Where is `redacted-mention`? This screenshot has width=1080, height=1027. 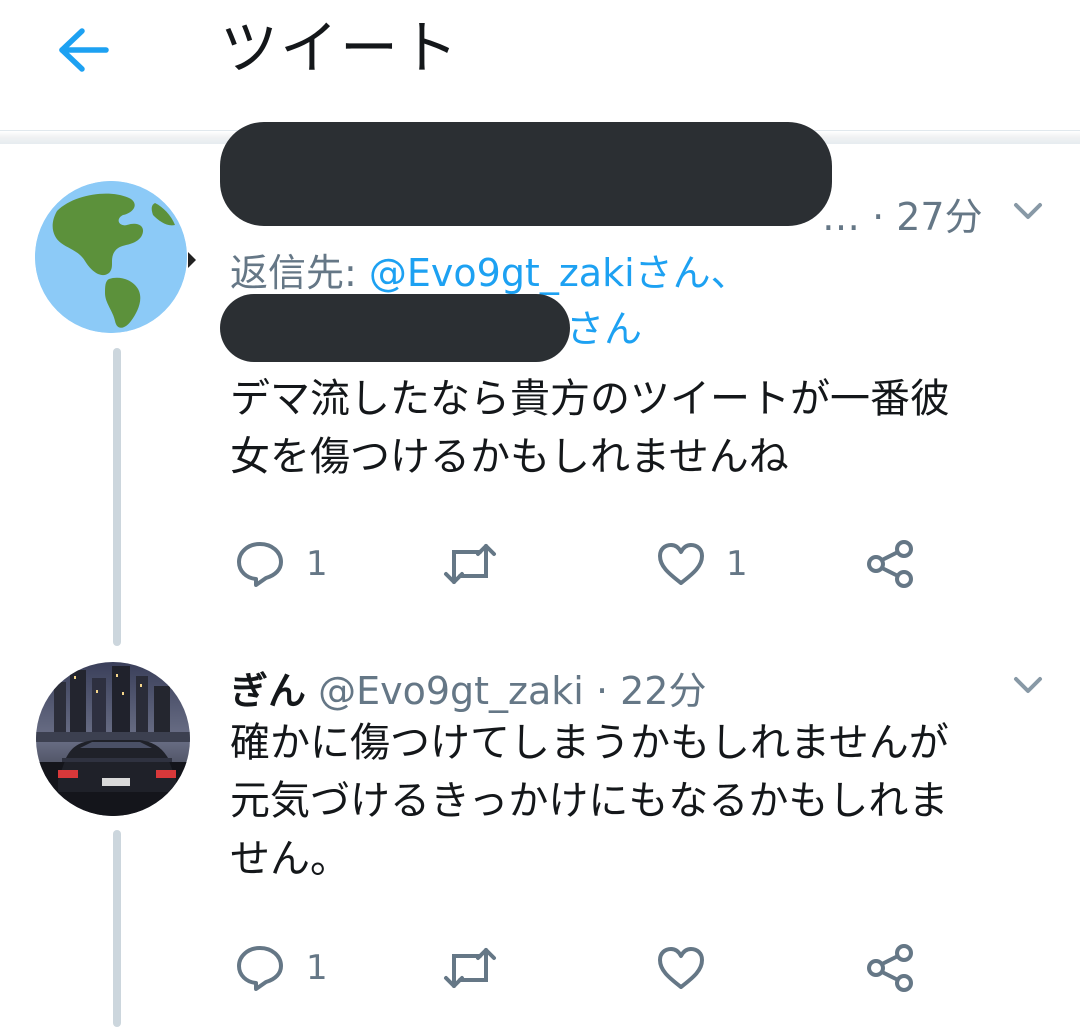 redacted-mention is located at coordinates (395, 328).